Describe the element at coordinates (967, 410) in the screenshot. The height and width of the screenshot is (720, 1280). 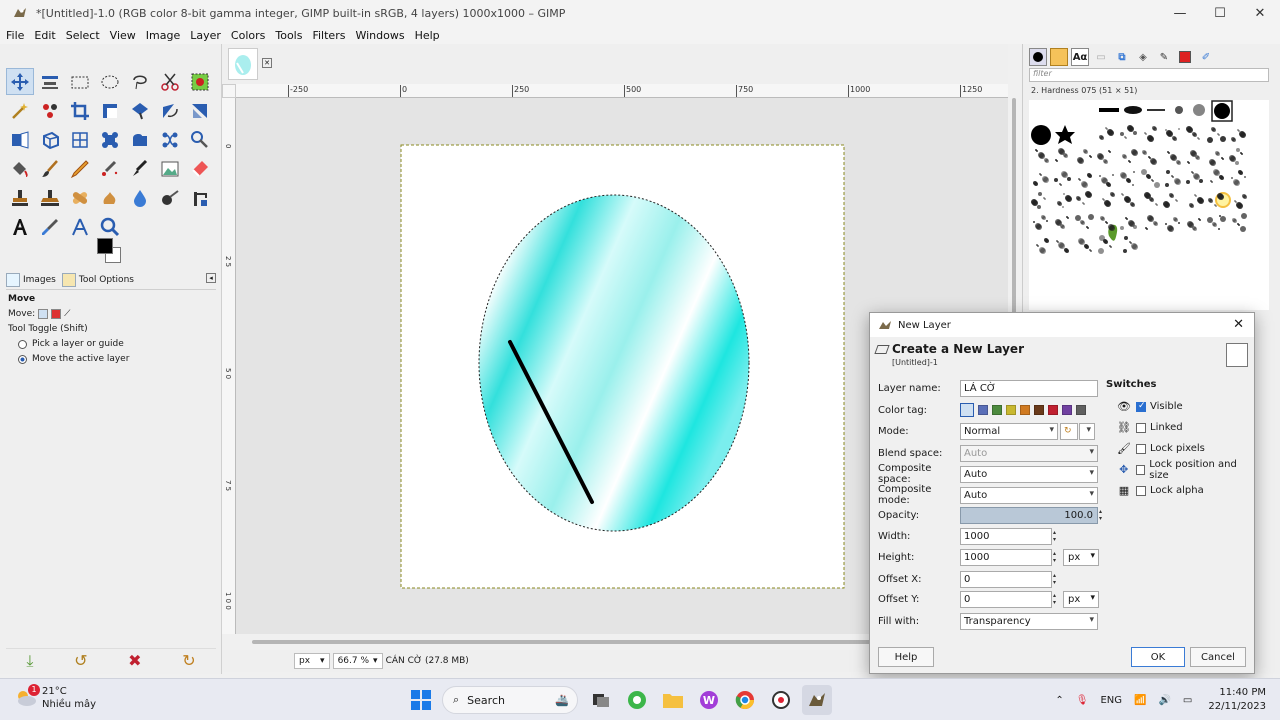
I see `color-tag-none` at that location.